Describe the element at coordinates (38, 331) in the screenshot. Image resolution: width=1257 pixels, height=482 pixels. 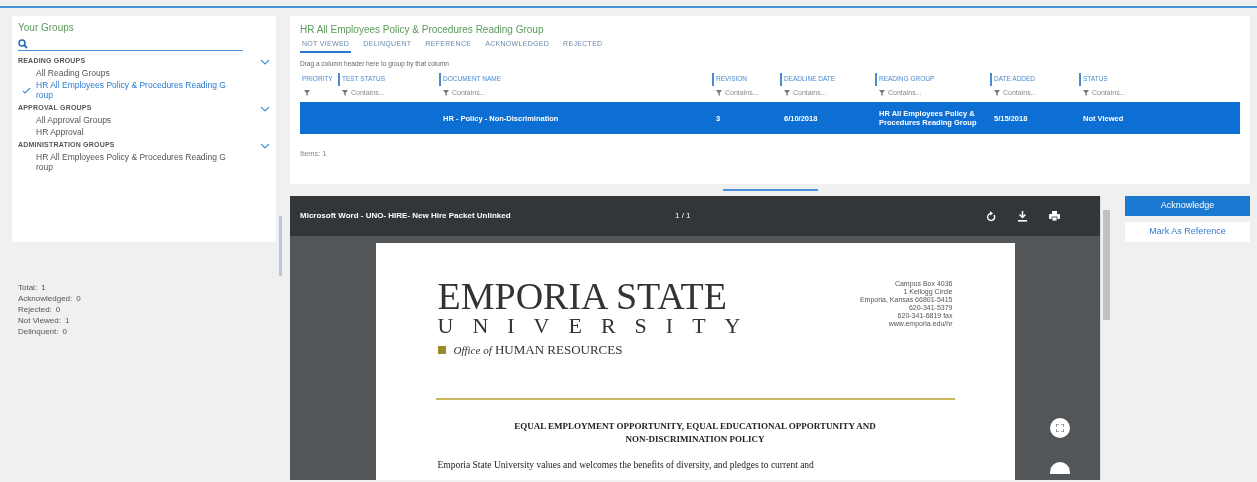
I see `stat-label: Delinquent:` at that location.